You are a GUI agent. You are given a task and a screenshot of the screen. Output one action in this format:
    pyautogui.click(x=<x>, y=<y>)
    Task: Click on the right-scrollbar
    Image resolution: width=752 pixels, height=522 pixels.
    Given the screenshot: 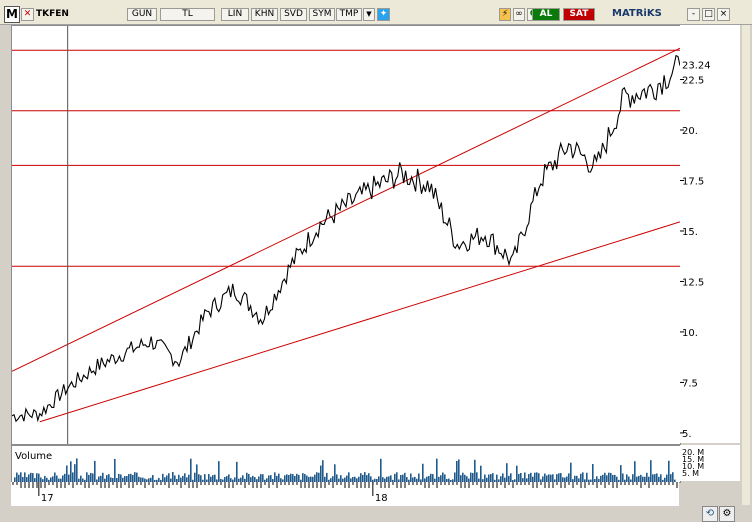 What is the action you would take?
    pyautogui.click(x=746, y=265)
    